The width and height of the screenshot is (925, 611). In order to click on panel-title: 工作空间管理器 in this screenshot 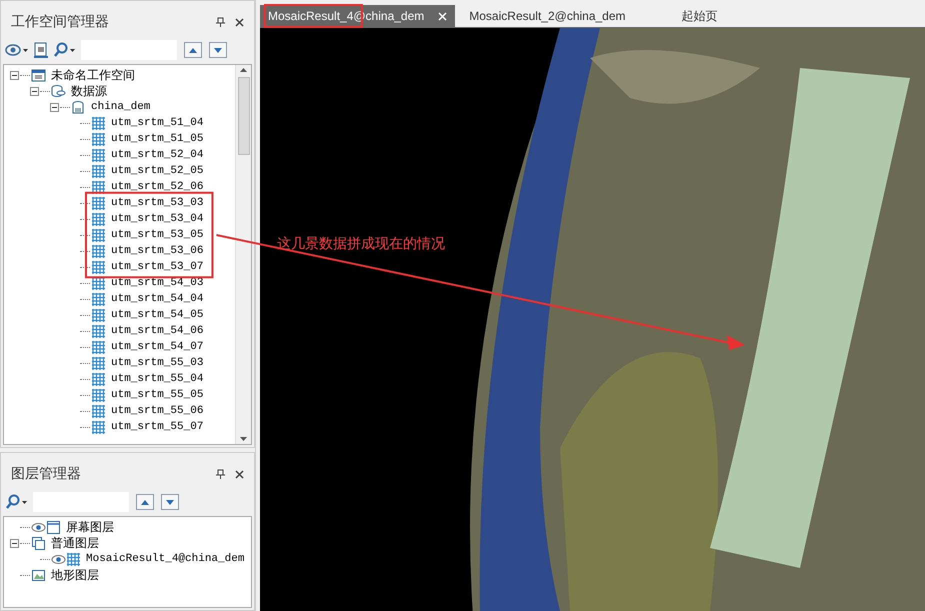, I will do `click(60, 21)`.